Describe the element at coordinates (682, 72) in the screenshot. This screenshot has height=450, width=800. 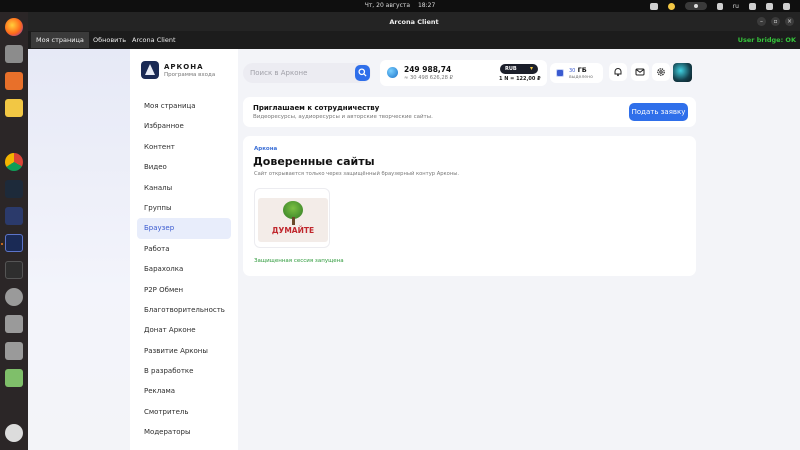
I see `avatar` at that location.